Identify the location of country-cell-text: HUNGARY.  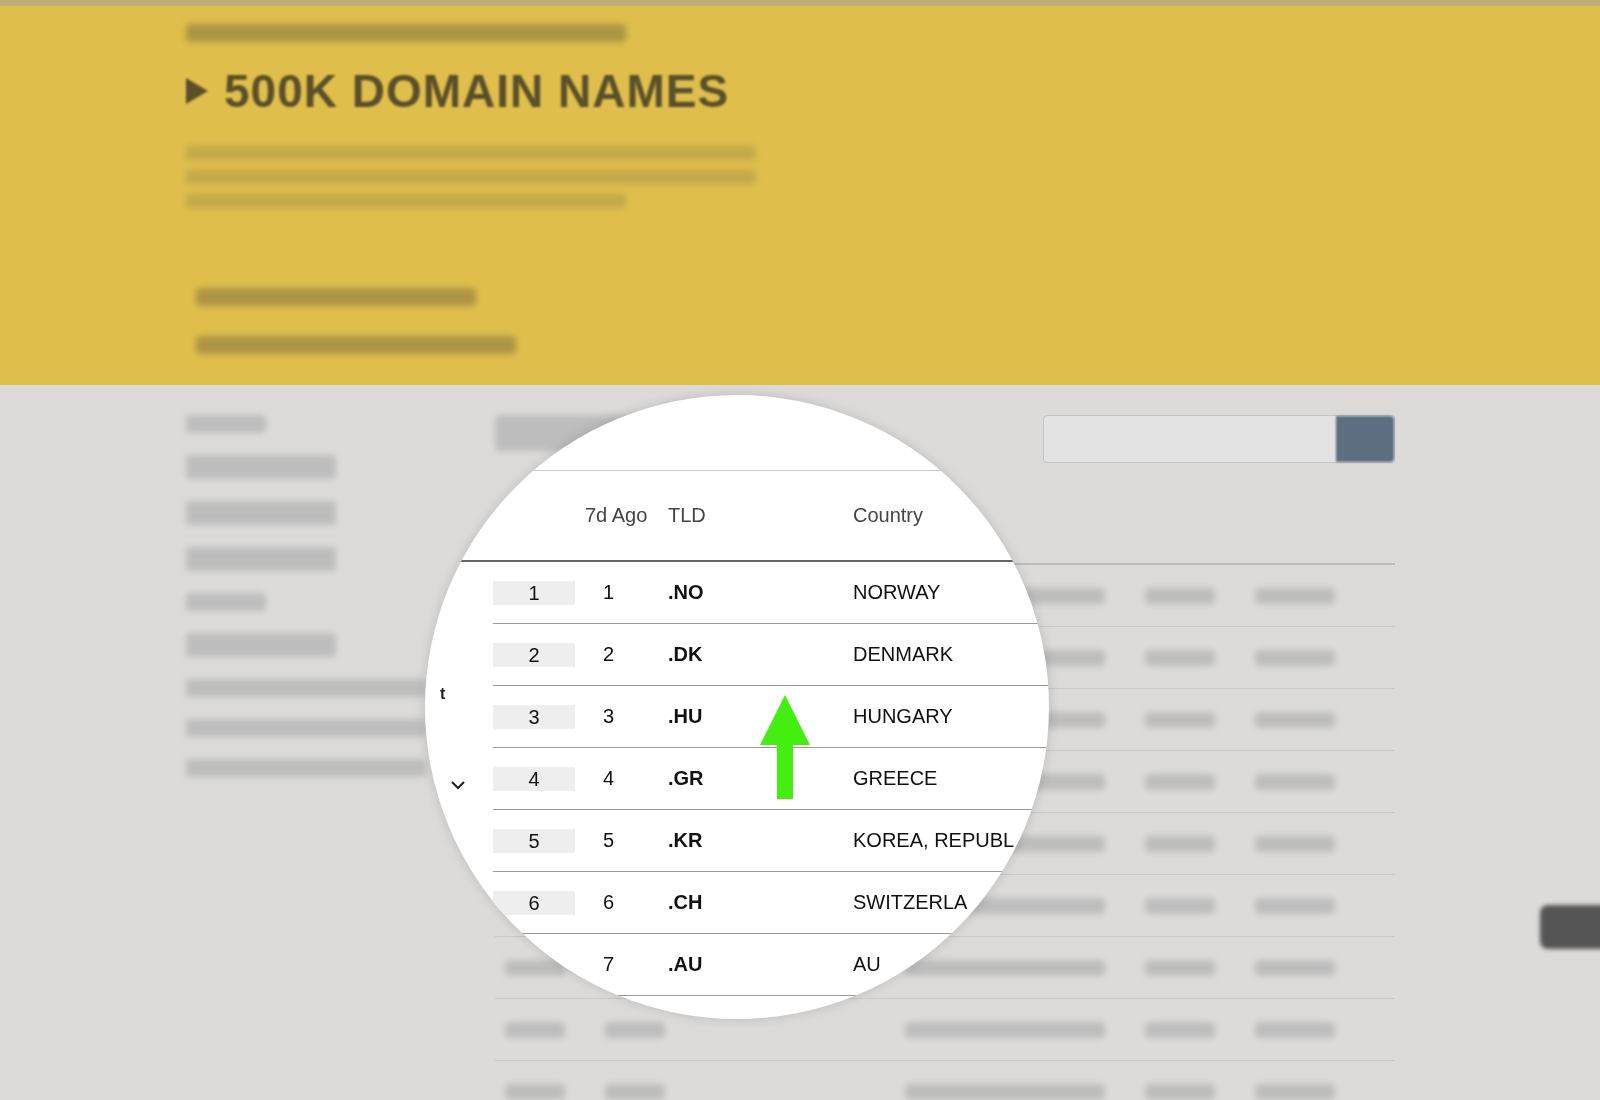
(903, 716).